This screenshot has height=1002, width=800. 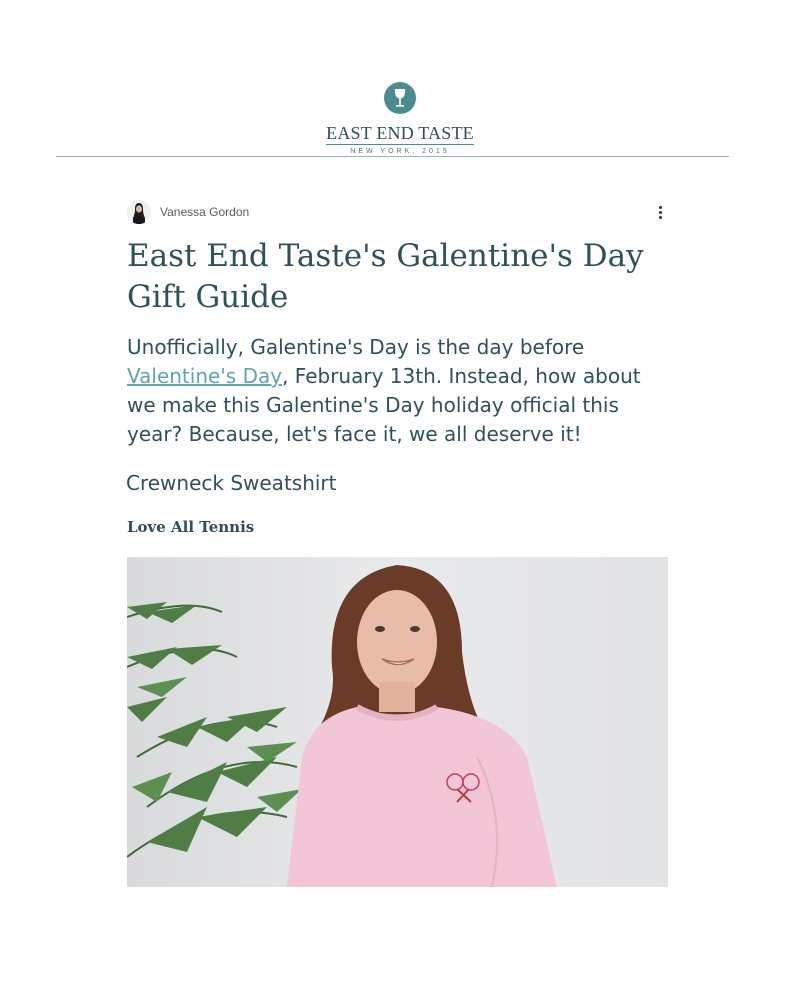 What do you see at coordinates (400, 118) in the screenshot?
I see `site-logo: EAST END TASTE NEW YORK, 2015` at bounding box center [400, 118].